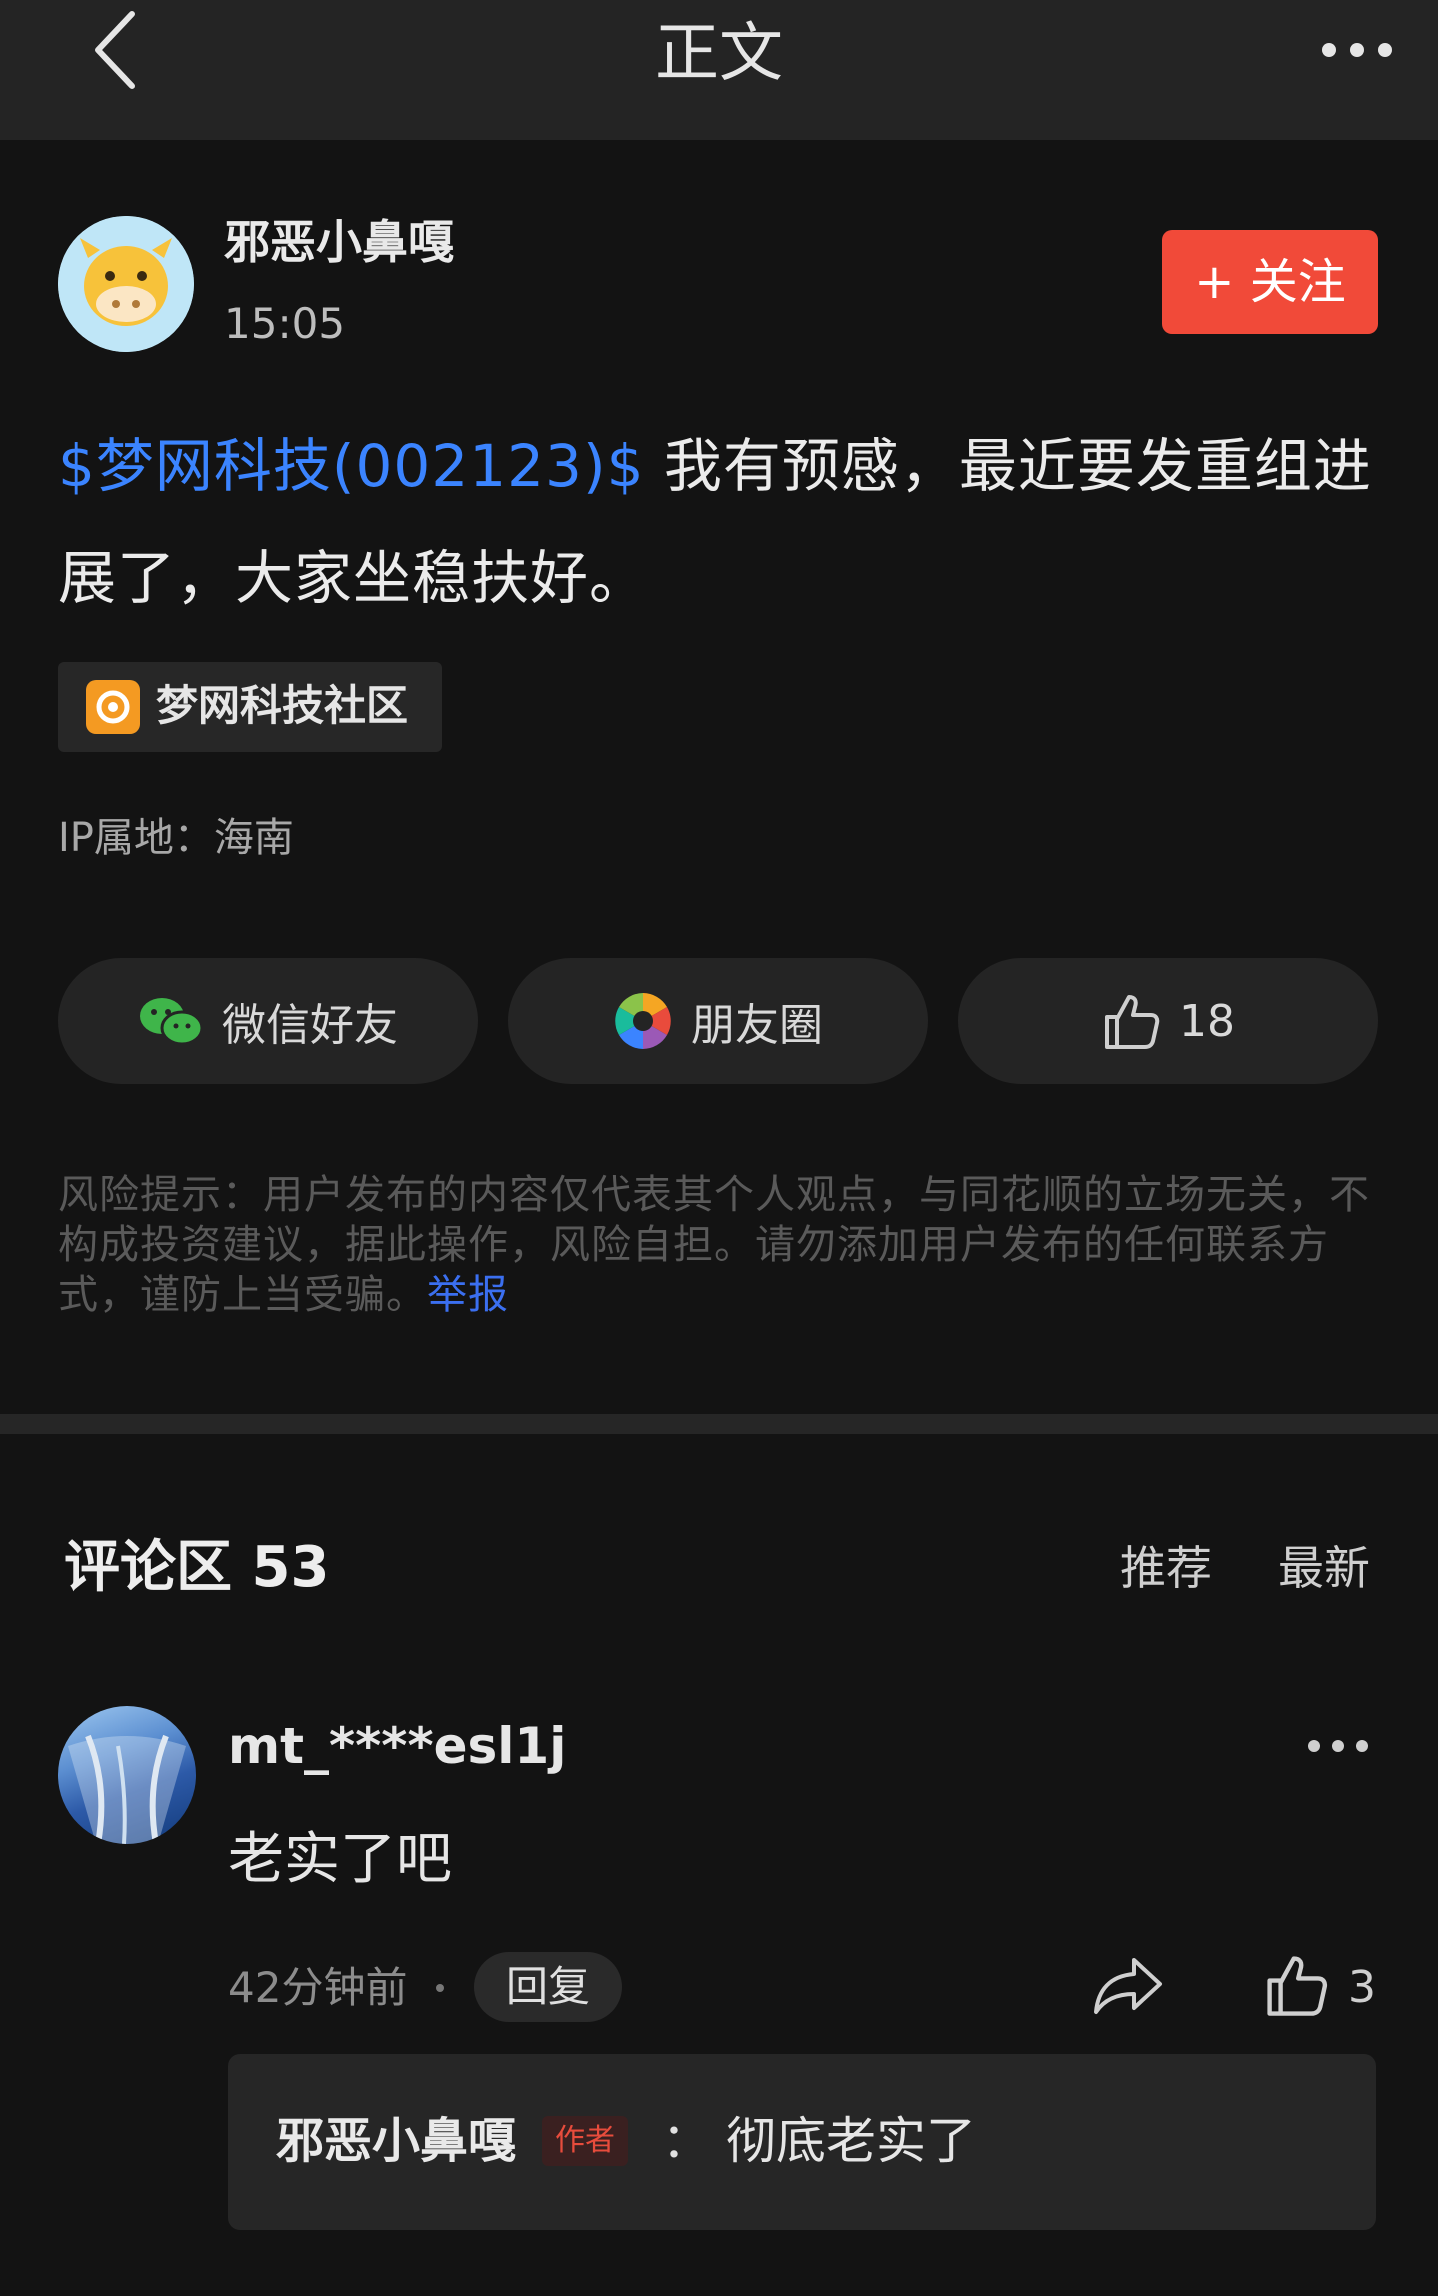 The image size is (1438, 2296). Describe the element at coordinates (126, 284) in the screenshot. I see `author-avatar` at that location.